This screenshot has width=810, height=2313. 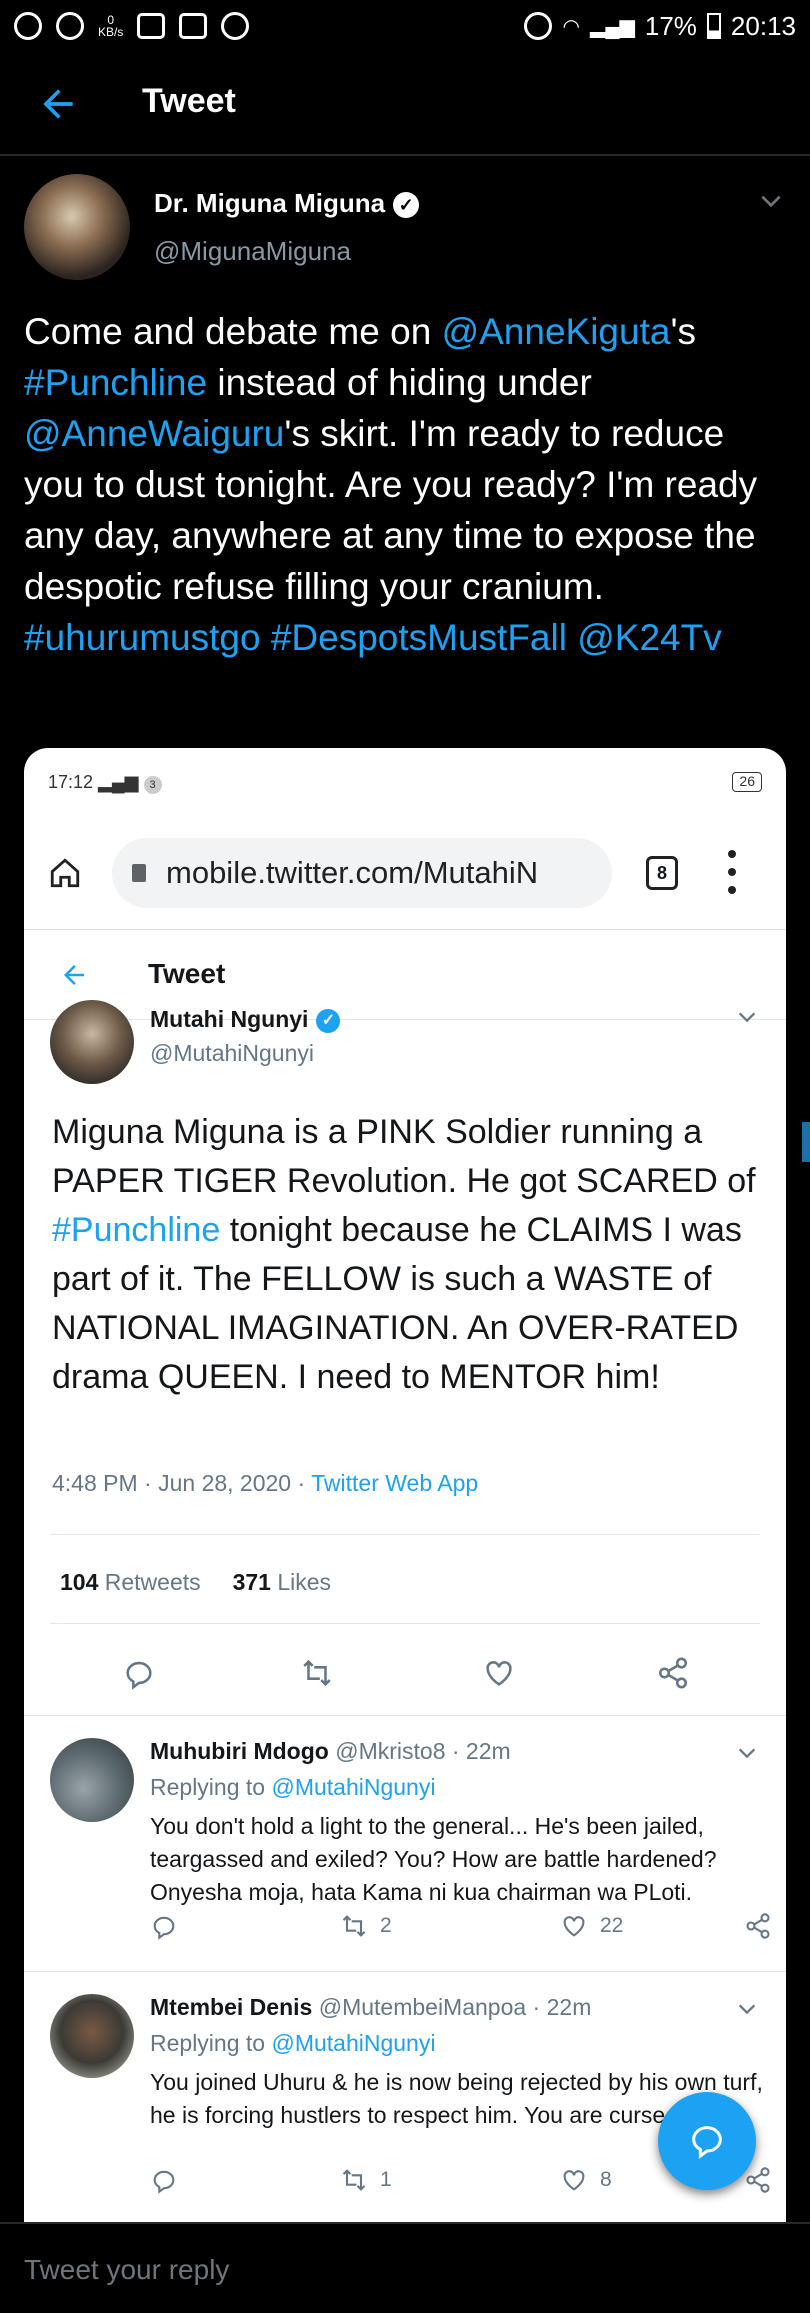 I want to click on retweet-count: 104, so click(x=79, y=1582).